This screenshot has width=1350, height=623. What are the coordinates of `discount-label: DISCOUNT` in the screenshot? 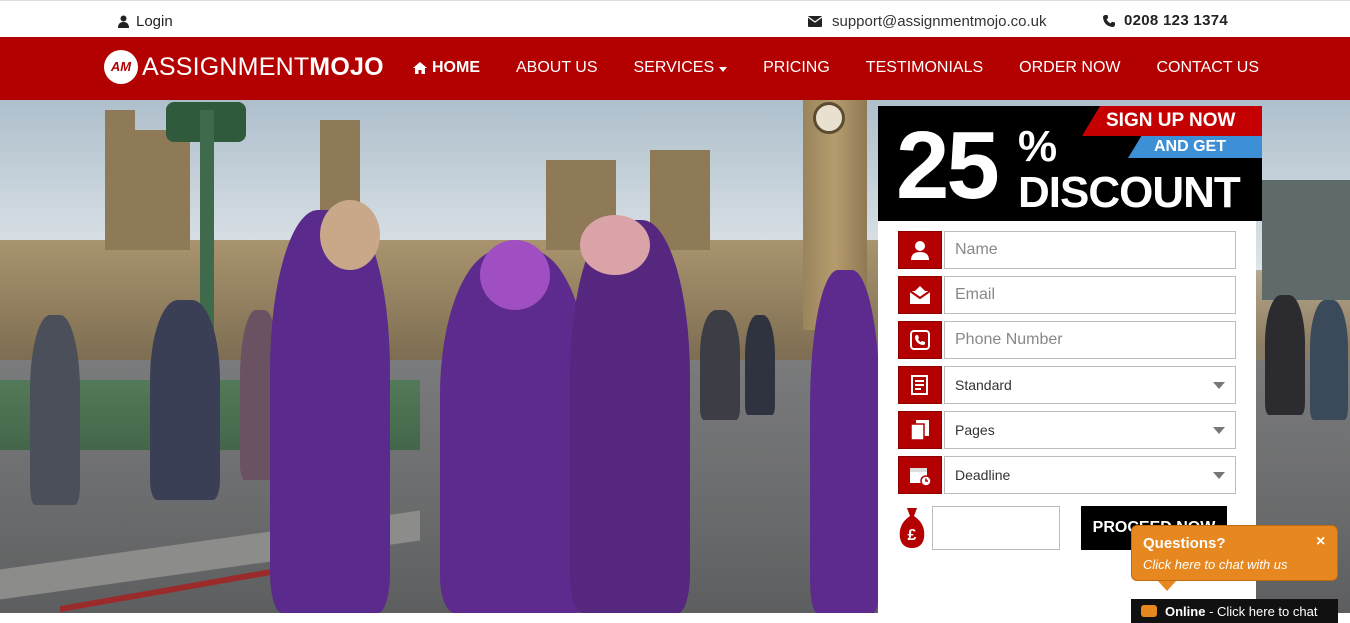 It's located at (1129, 192).